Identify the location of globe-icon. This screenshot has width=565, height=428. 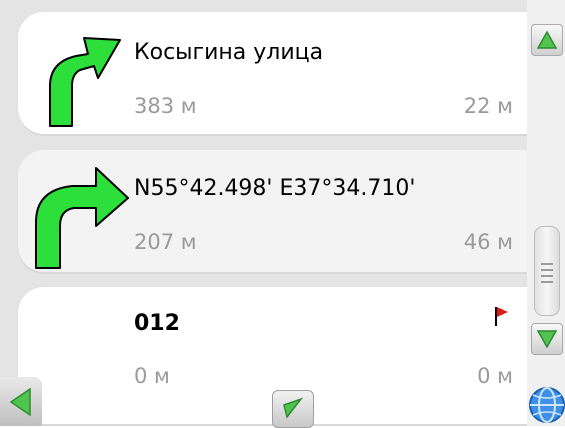
(545, 404).